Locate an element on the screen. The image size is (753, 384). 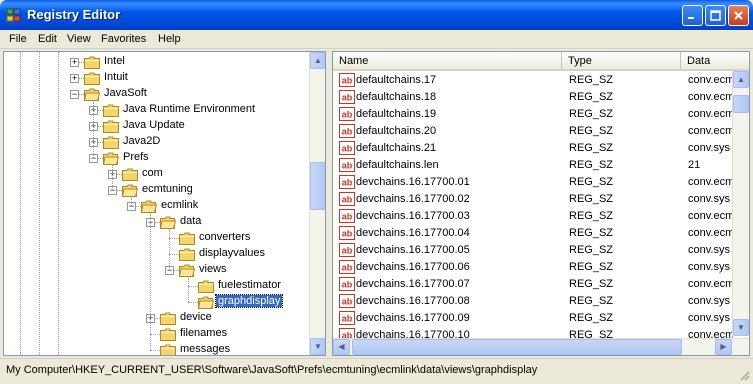
tree-node-converters: converters is located at coordinates (154, 238).